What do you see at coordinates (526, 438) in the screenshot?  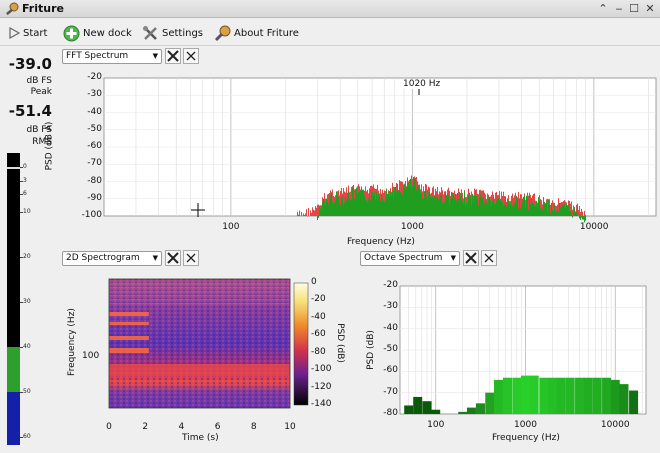 I see `octave-x-axis-label: Frequency (Hz)` at bounding box center [526, 438].